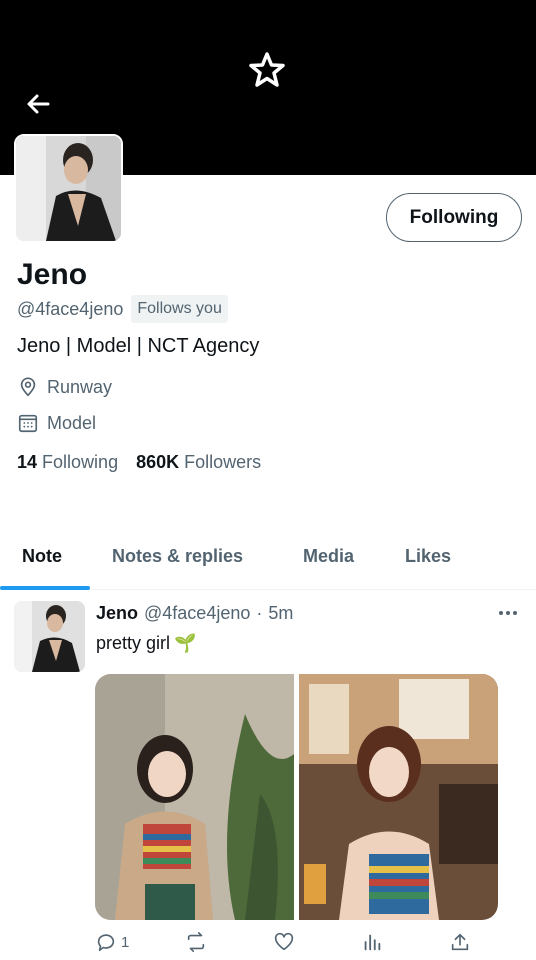  Describe the element at coordinates (280, 613) in the screenshot. I see `post-timestamp: 5m` at that location.